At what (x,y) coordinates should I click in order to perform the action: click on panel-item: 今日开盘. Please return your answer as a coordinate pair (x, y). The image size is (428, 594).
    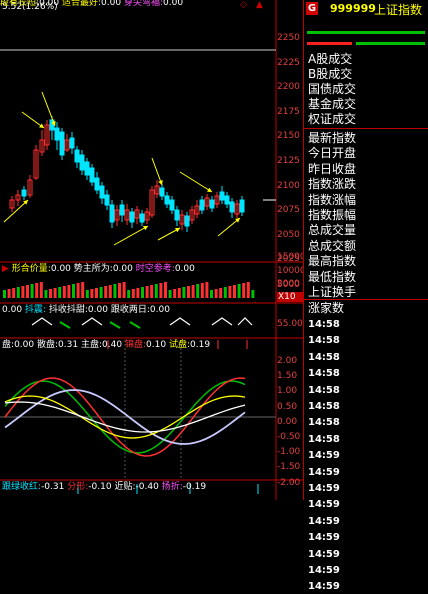
    Looking at the image, I should click on (332, 153).